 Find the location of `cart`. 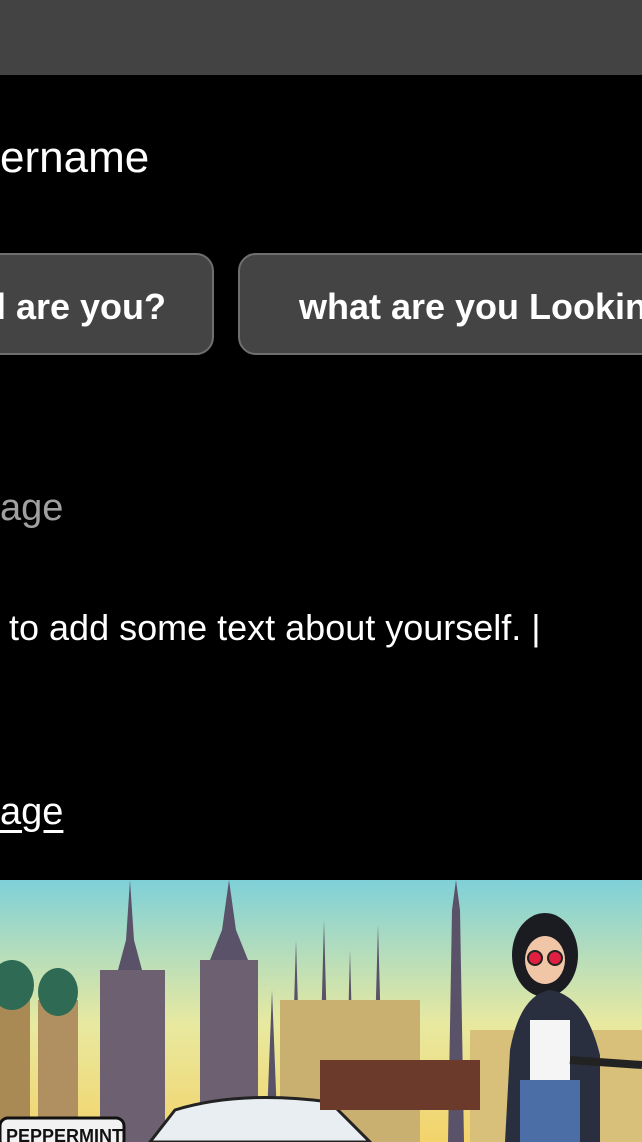

cart is located at coordinates (400, 1085).